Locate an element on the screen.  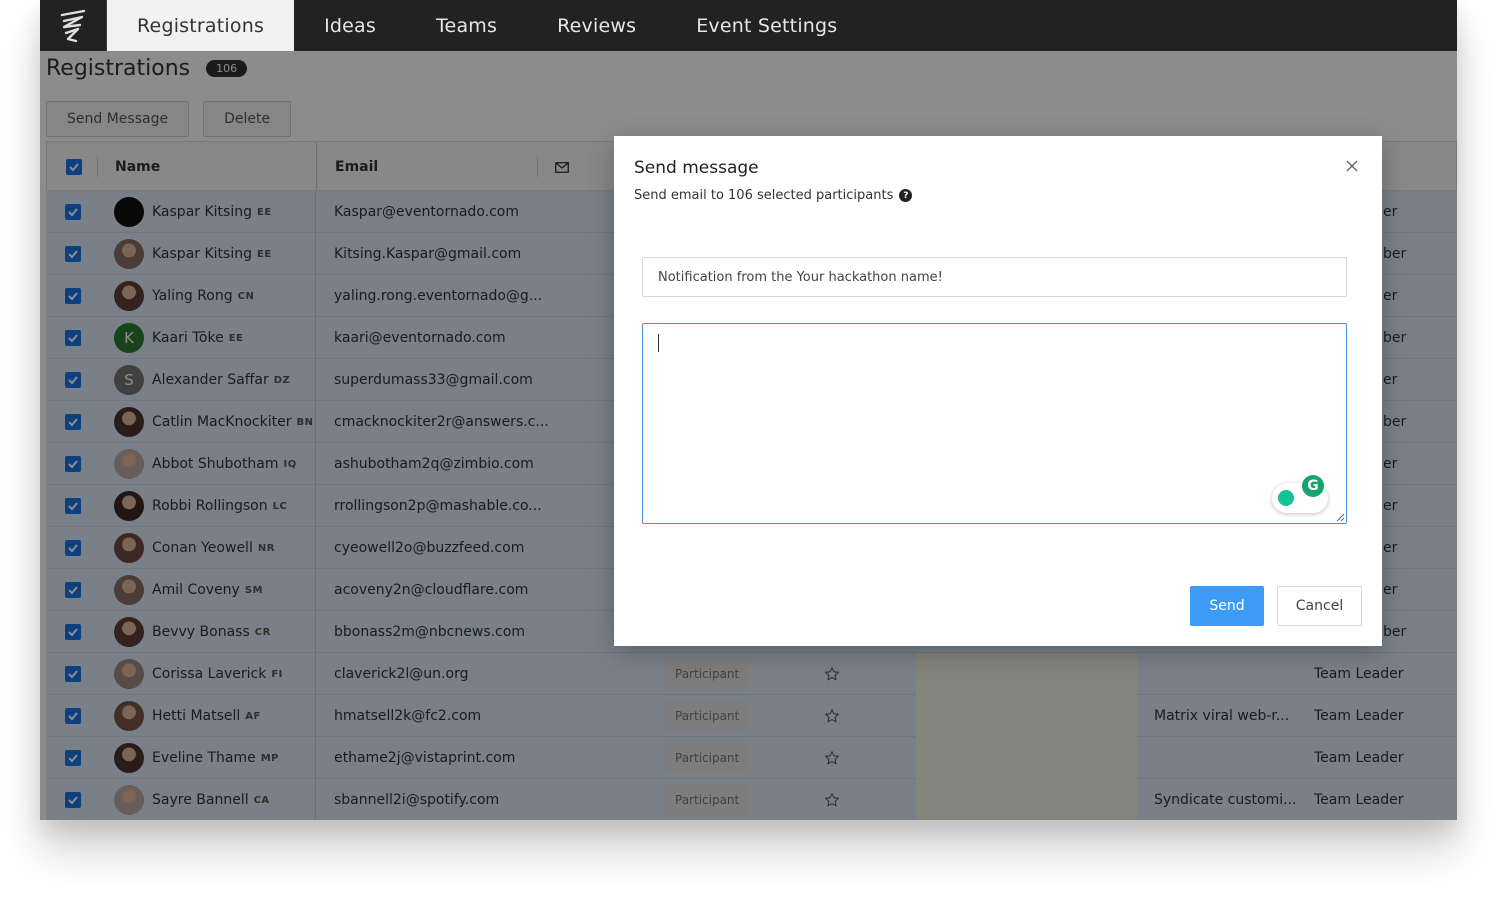
grammarly-logo-icon: G is located at coordinates (1313, 486).